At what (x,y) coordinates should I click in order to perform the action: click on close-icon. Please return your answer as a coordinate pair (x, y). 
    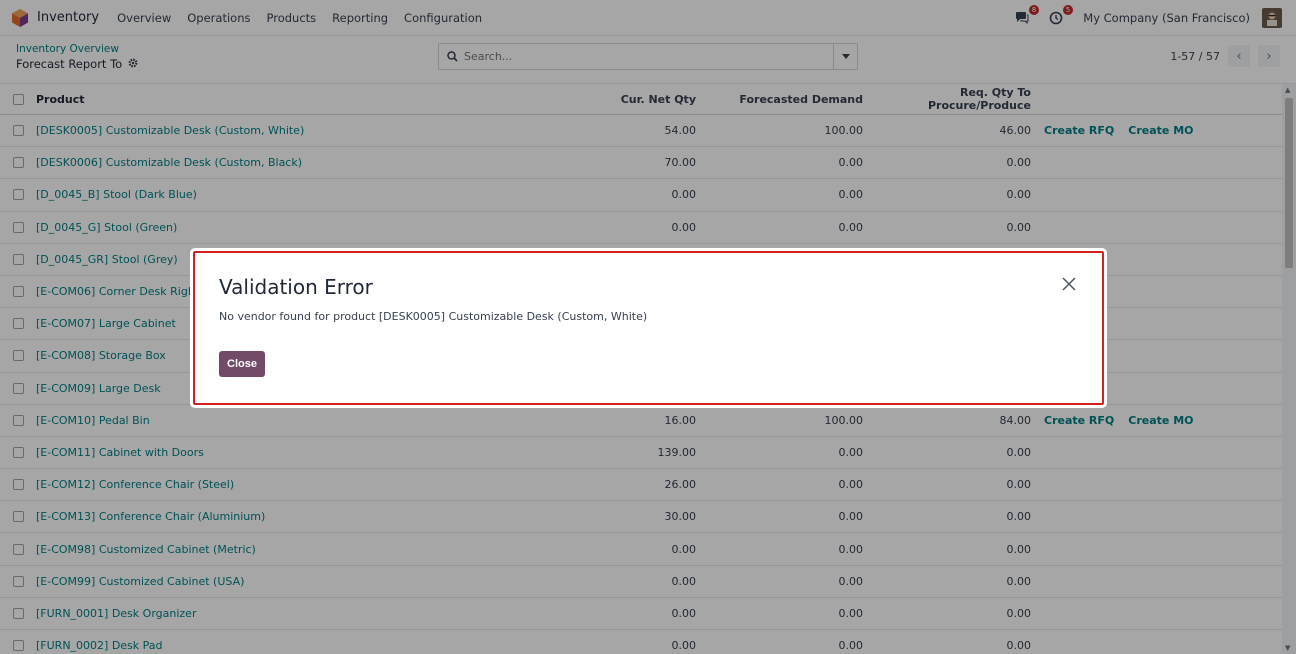
    Looking at the image, I should click on (1070, 285).